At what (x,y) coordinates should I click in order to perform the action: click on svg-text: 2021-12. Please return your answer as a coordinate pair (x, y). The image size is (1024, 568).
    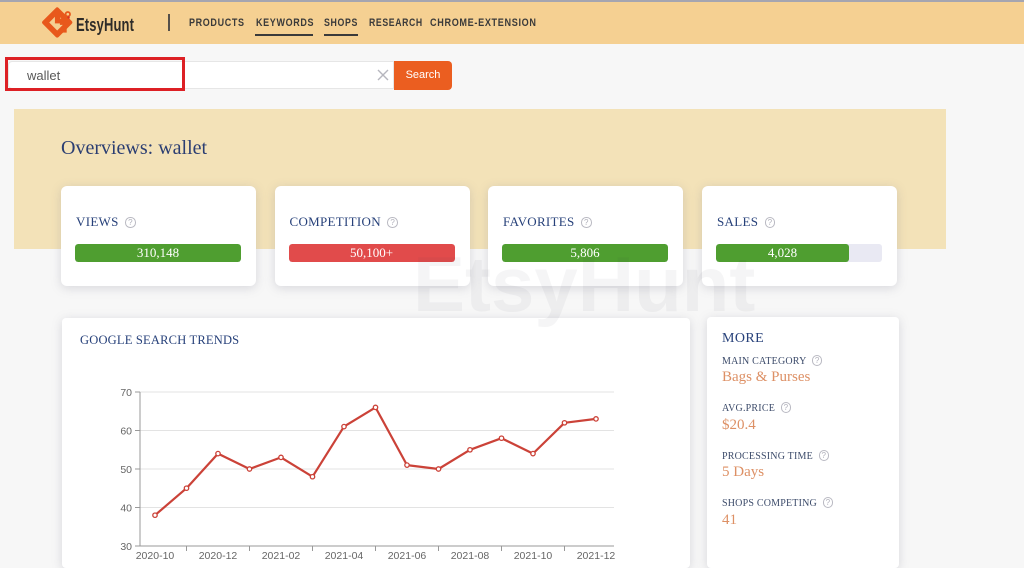
    Looking at the image, I should click on (596, 556).